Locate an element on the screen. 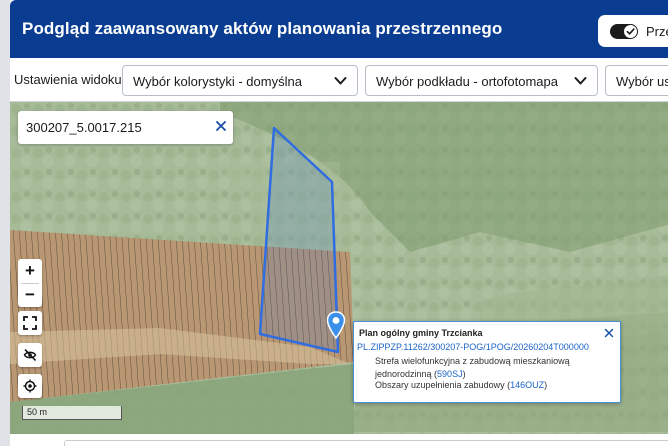 The width and height of the screenshot is (668, 446). color-scheme-select: Wybór kolorystyki - domyślna is located at coordinates (240, 80).